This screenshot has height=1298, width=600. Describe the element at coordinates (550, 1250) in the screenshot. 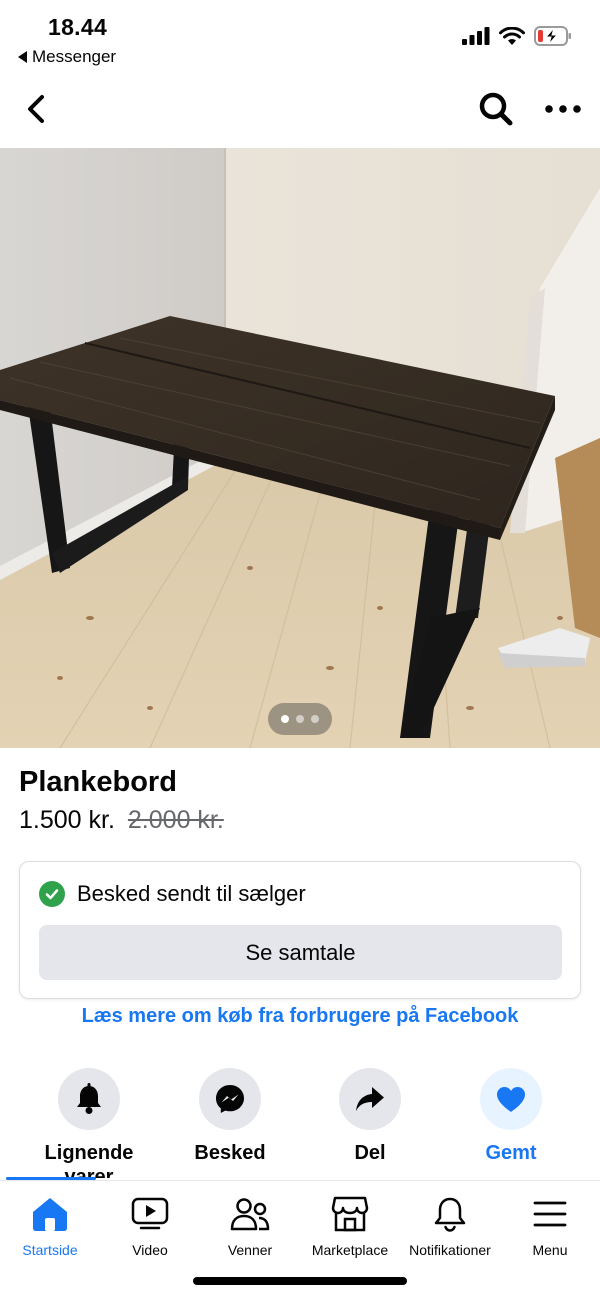

I see `tab-label: Menu` at that location.